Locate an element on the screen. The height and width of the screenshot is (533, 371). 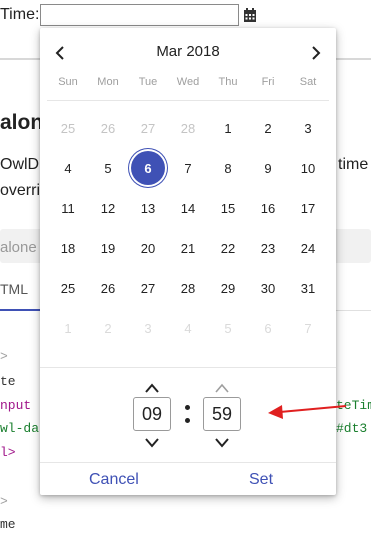
code-line: nput is located at coordinates (16, 405).